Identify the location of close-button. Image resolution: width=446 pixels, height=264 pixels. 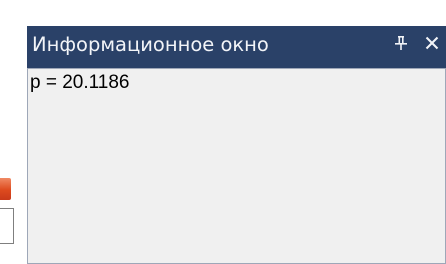
(432, 43).